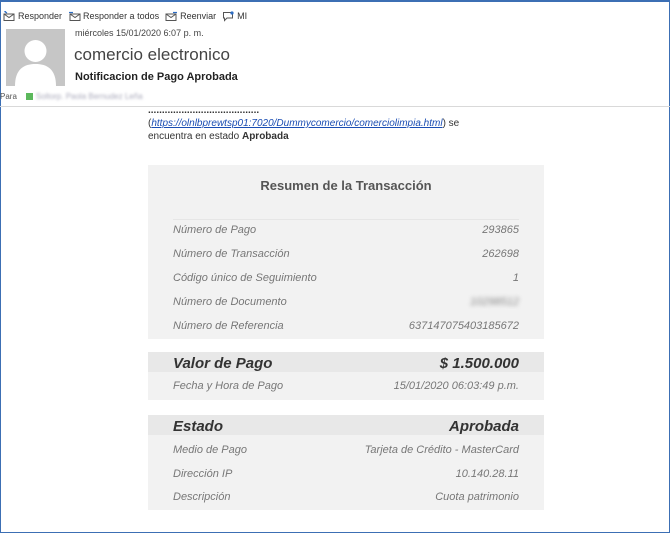  I want to click on payment-amount-row: Valor de Pago $ 1.500.000, so click(346, 363).